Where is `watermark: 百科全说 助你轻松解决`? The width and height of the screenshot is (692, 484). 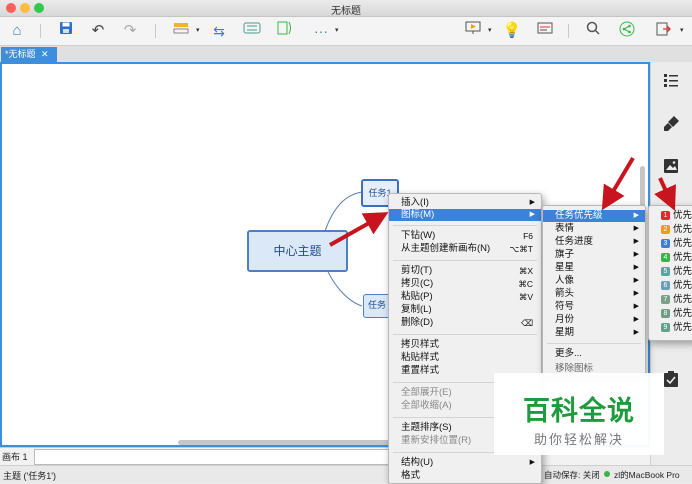 watermark: 百科全说 助你轻松解决 is located at coordinates (579, 414).